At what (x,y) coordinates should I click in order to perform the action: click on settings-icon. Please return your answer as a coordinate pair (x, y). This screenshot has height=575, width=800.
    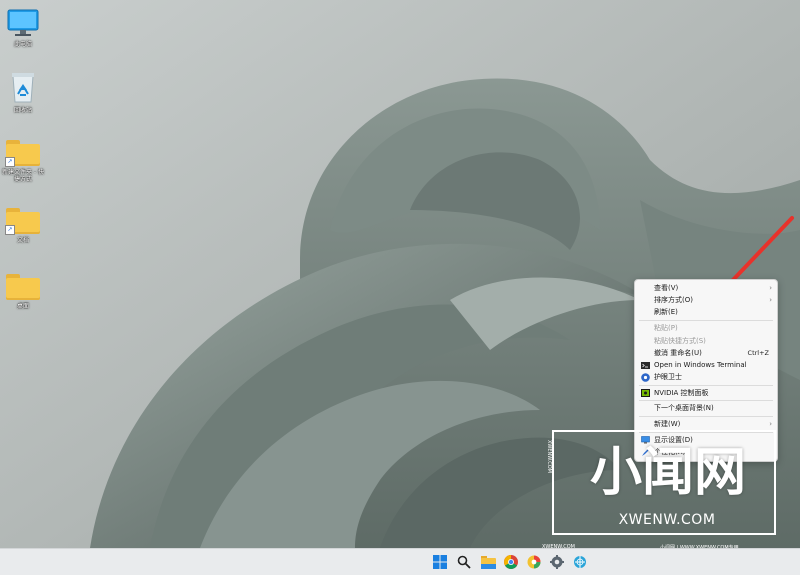
    Looking at the image, I should click on (557, 562).